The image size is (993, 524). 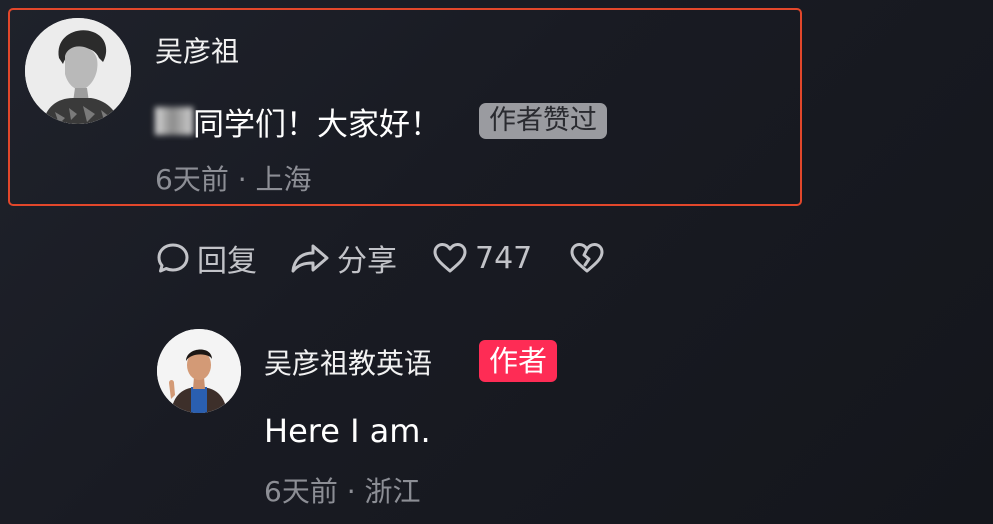 I want to click on reply-button: 回复, so click(x=206, y=258).